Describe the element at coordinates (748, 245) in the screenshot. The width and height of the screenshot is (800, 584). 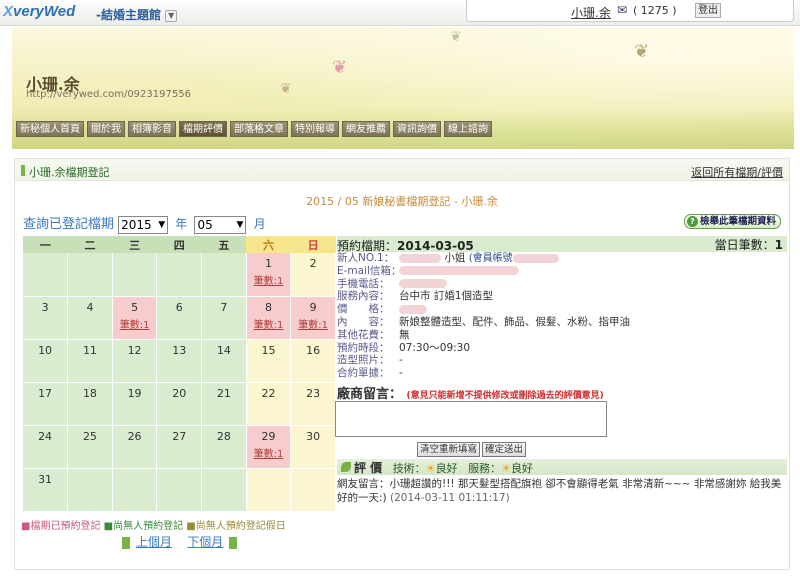
I see `daily-count: 當日筆數：1` at that location.